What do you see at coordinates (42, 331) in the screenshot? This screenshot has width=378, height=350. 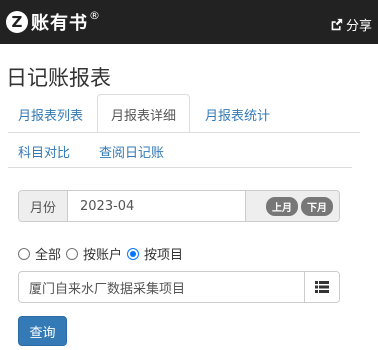 I see `query-button: 查询` at bounding box center [42, 331].